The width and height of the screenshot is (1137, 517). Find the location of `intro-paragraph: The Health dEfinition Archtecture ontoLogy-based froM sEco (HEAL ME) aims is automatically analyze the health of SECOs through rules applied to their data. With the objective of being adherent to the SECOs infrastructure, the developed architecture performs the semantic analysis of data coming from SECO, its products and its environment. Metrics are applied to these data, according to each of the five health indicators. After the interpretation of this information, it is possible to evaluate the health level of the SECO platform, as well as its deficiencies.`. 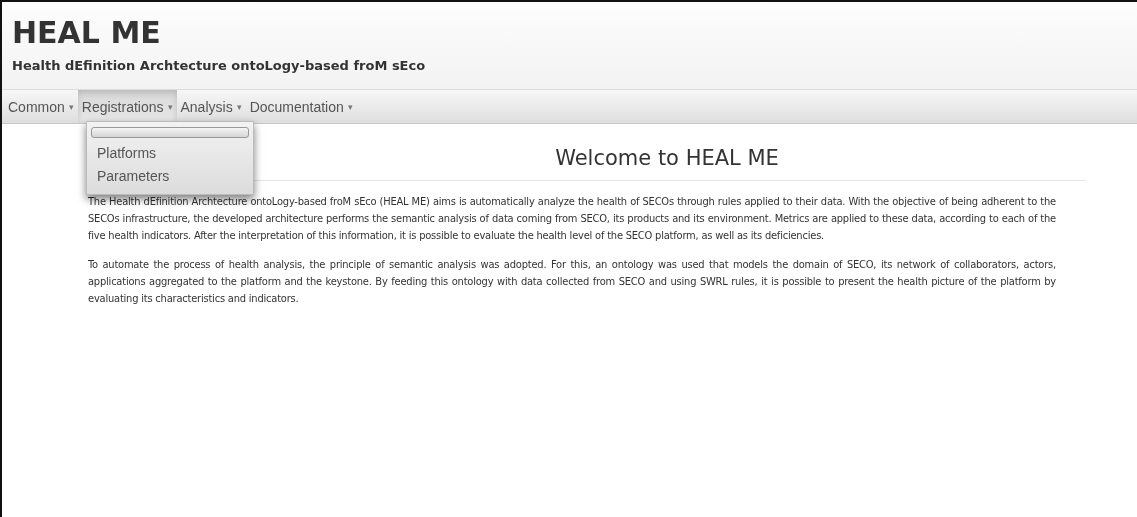

intro-paragraph: The Health dEfinition Archtecture ontoLogy-based froM sEco (HEAL ME) aims is automatically analyze the health of SECOs through rules applied to their data. With the objective of being adherent to the SECOs infrastructure, the developed architecture performs the semantic analysis of data coming from SECO, its products and its environment. Metrics are applied to these data, according to each of the five health indicators. After the interpretation of this information, it is possible to evaluate the health level of the SECO platform, as well as its deficiencies. is located at coordinates (572, 219).